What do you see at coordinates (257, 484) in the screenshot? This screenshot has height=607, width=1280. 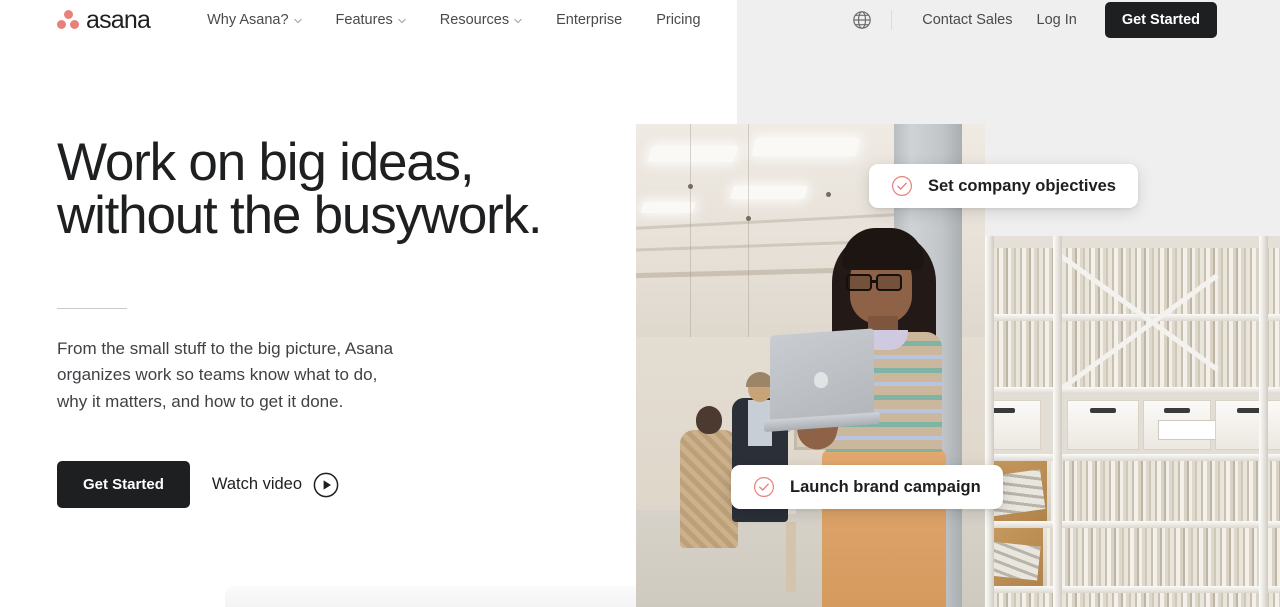 I see `watch-video-label: Watch video` at bounding box center [257, 484].